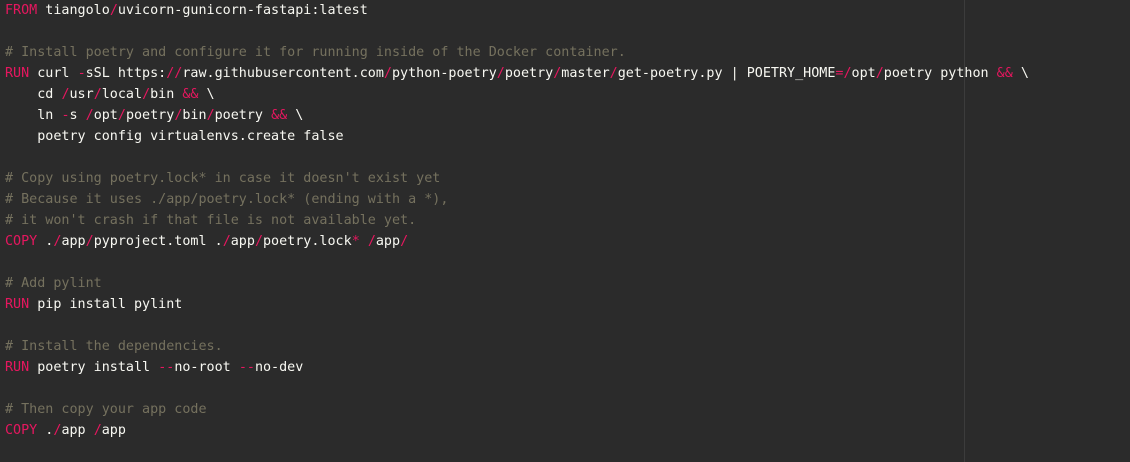 This screenshot has width=1130, height=462. I want to click on text-token: curl, so click(53, 73).